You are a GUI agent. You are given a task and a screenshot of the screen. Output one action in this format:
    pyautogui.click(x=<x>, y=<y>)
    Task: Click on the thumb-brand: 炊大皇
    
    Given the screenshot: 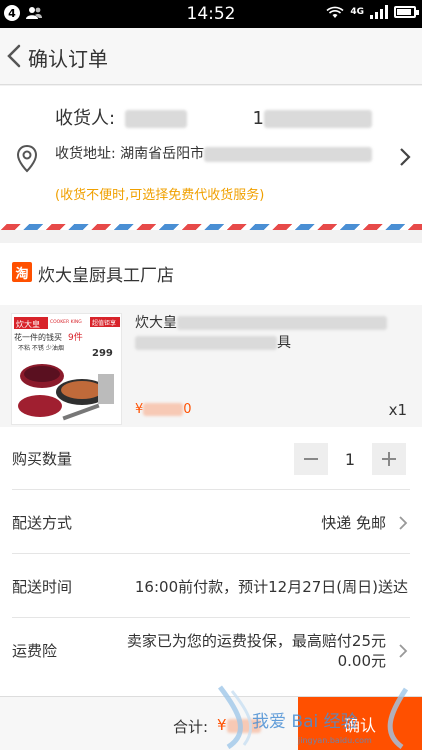 What is the action you would take?
    pyautogui.click(x=28, y=324)
    